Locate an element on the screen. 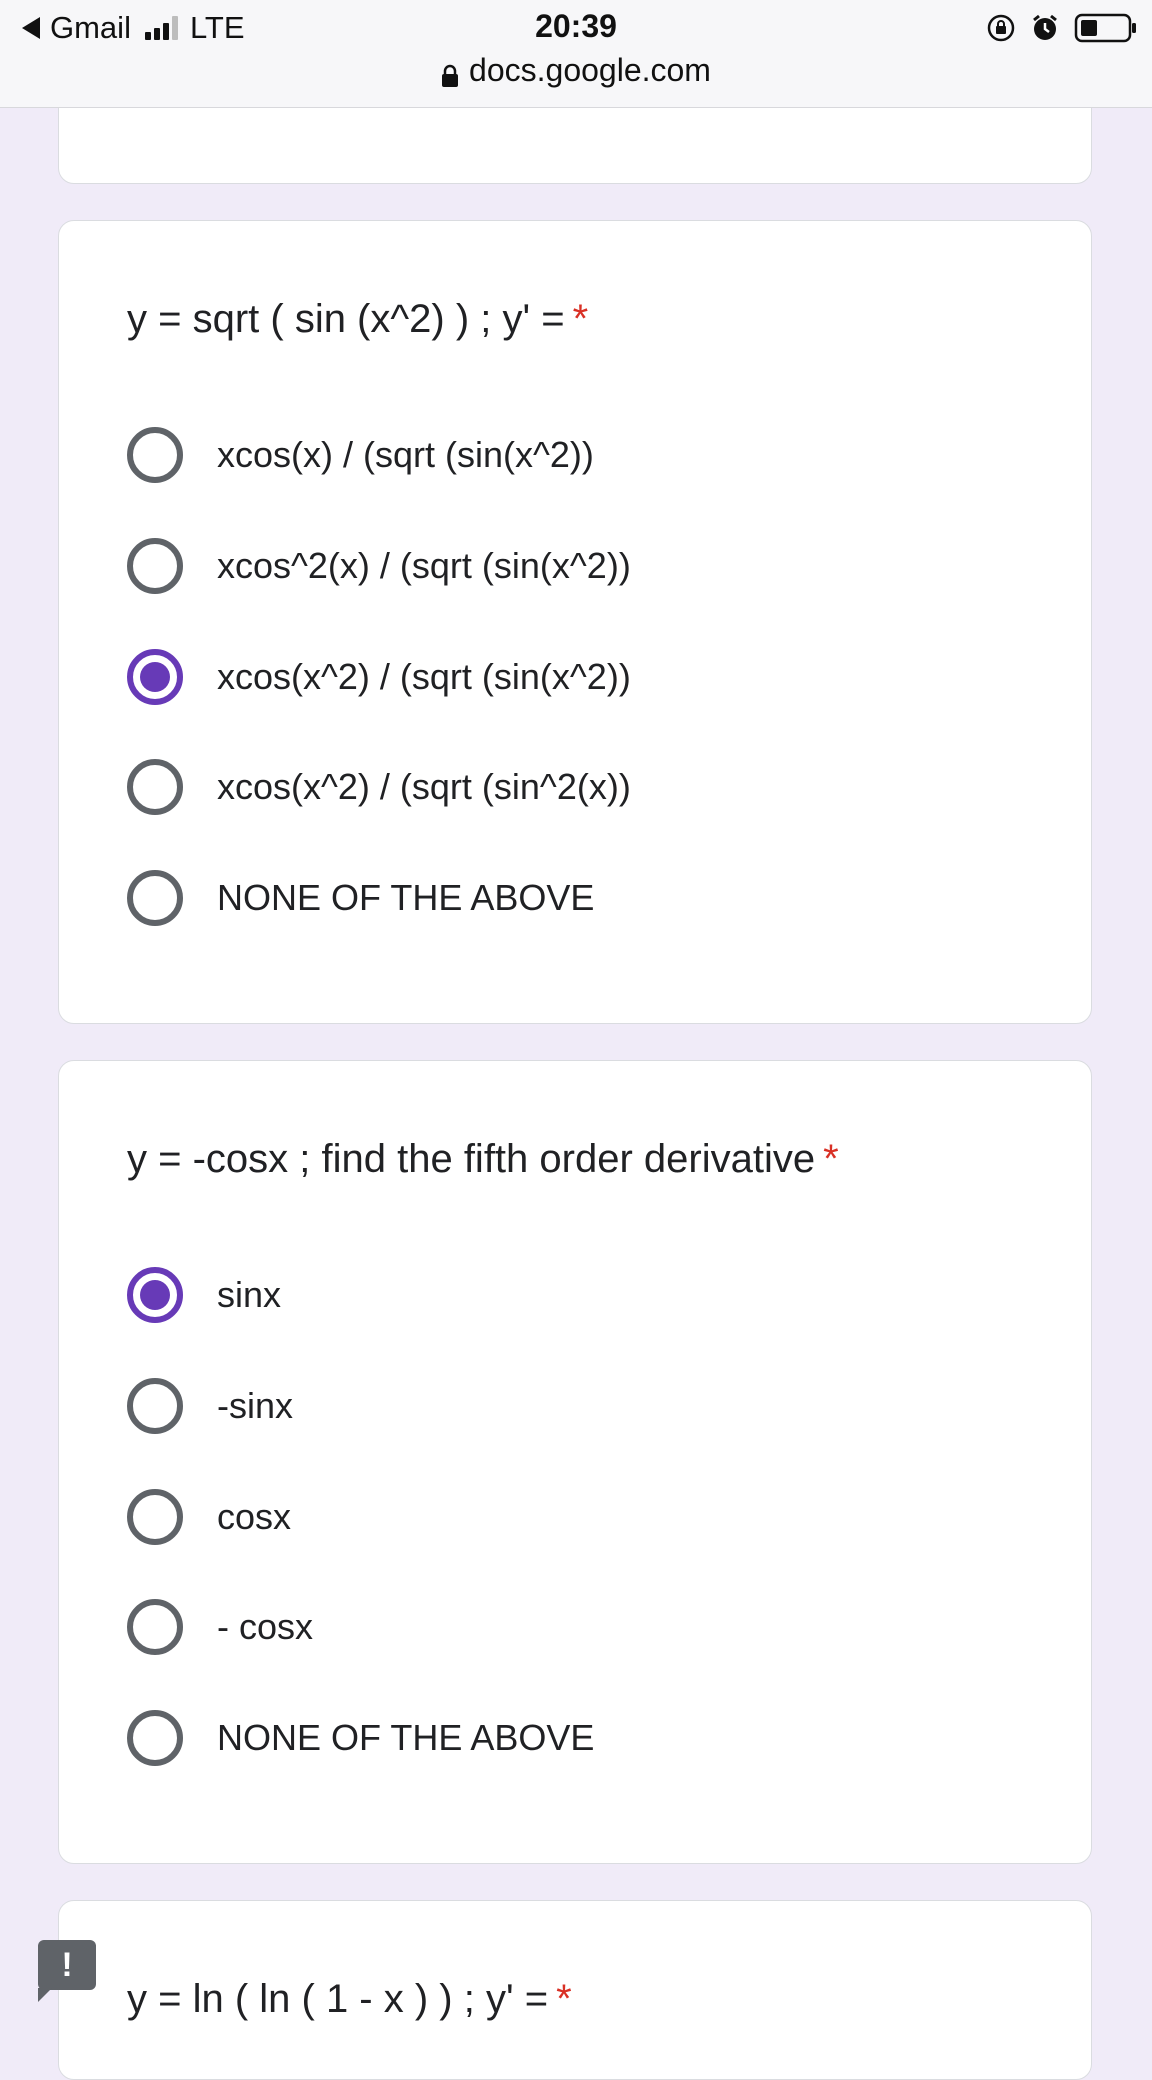 This screenshot has width=1152, height=2080. question-text: y = ln ( ln ( 1 - x ) ) ; y' = is located at coordinates (338, 1999).